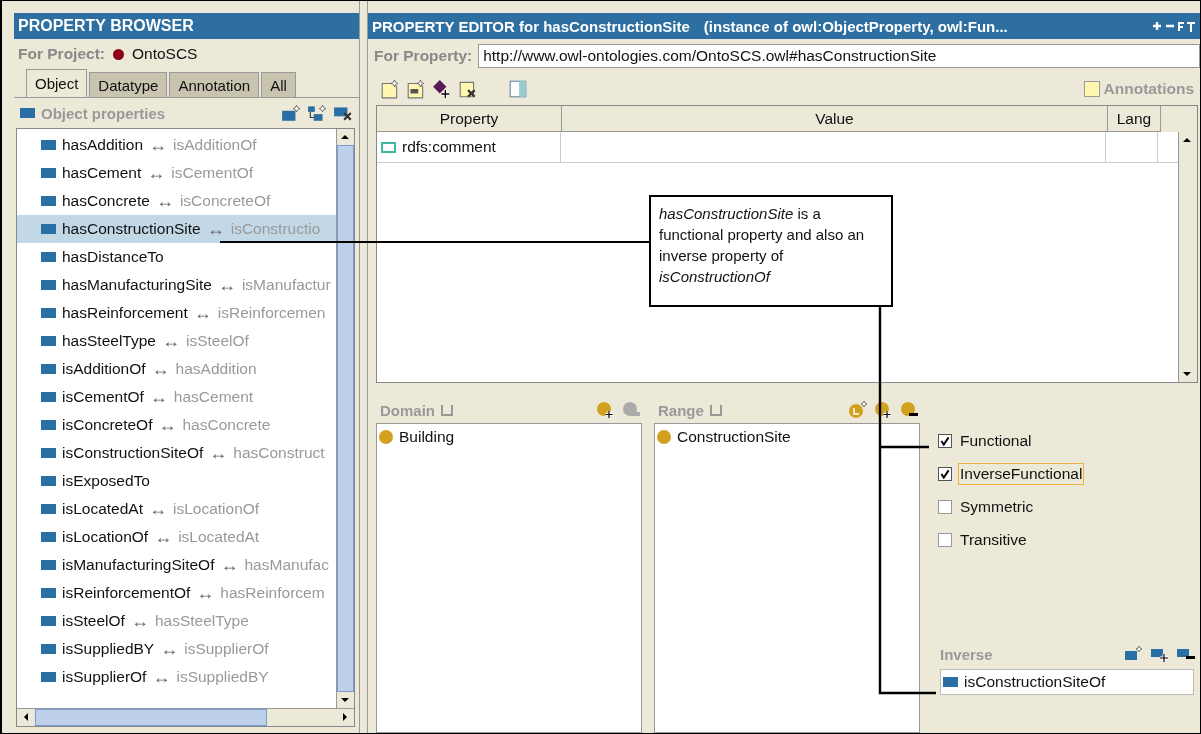  Describe the element at coordinates (509, 437) in the screenshot. I see `class-item: Building` at that location.